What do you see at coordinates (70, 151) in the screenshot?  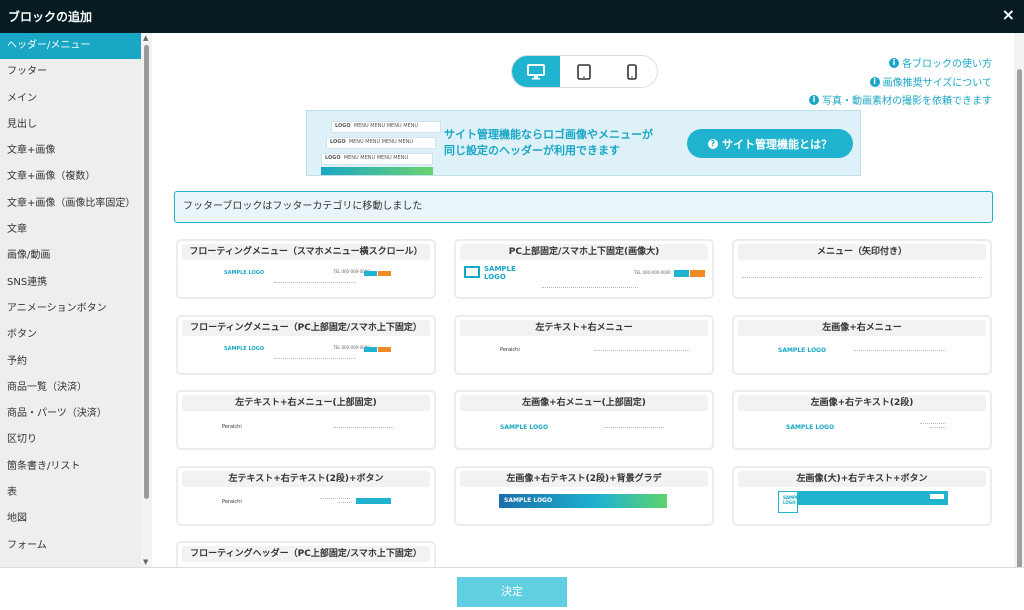 I see `sidebar-item-text-image: 文章+画像` at bounding box center [70, 151].